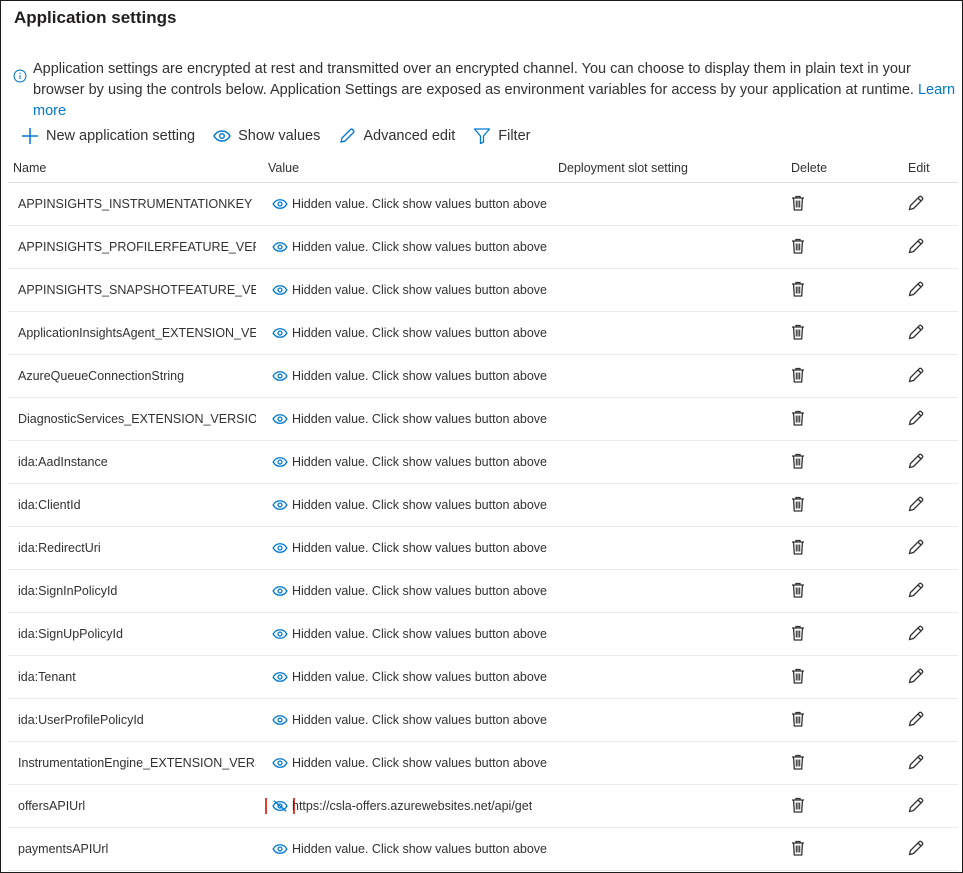 This screenshot has height=873, width=963. Describe the element at coordinates (30, 136) in the screenshot. I see `plus-icon` at that location.